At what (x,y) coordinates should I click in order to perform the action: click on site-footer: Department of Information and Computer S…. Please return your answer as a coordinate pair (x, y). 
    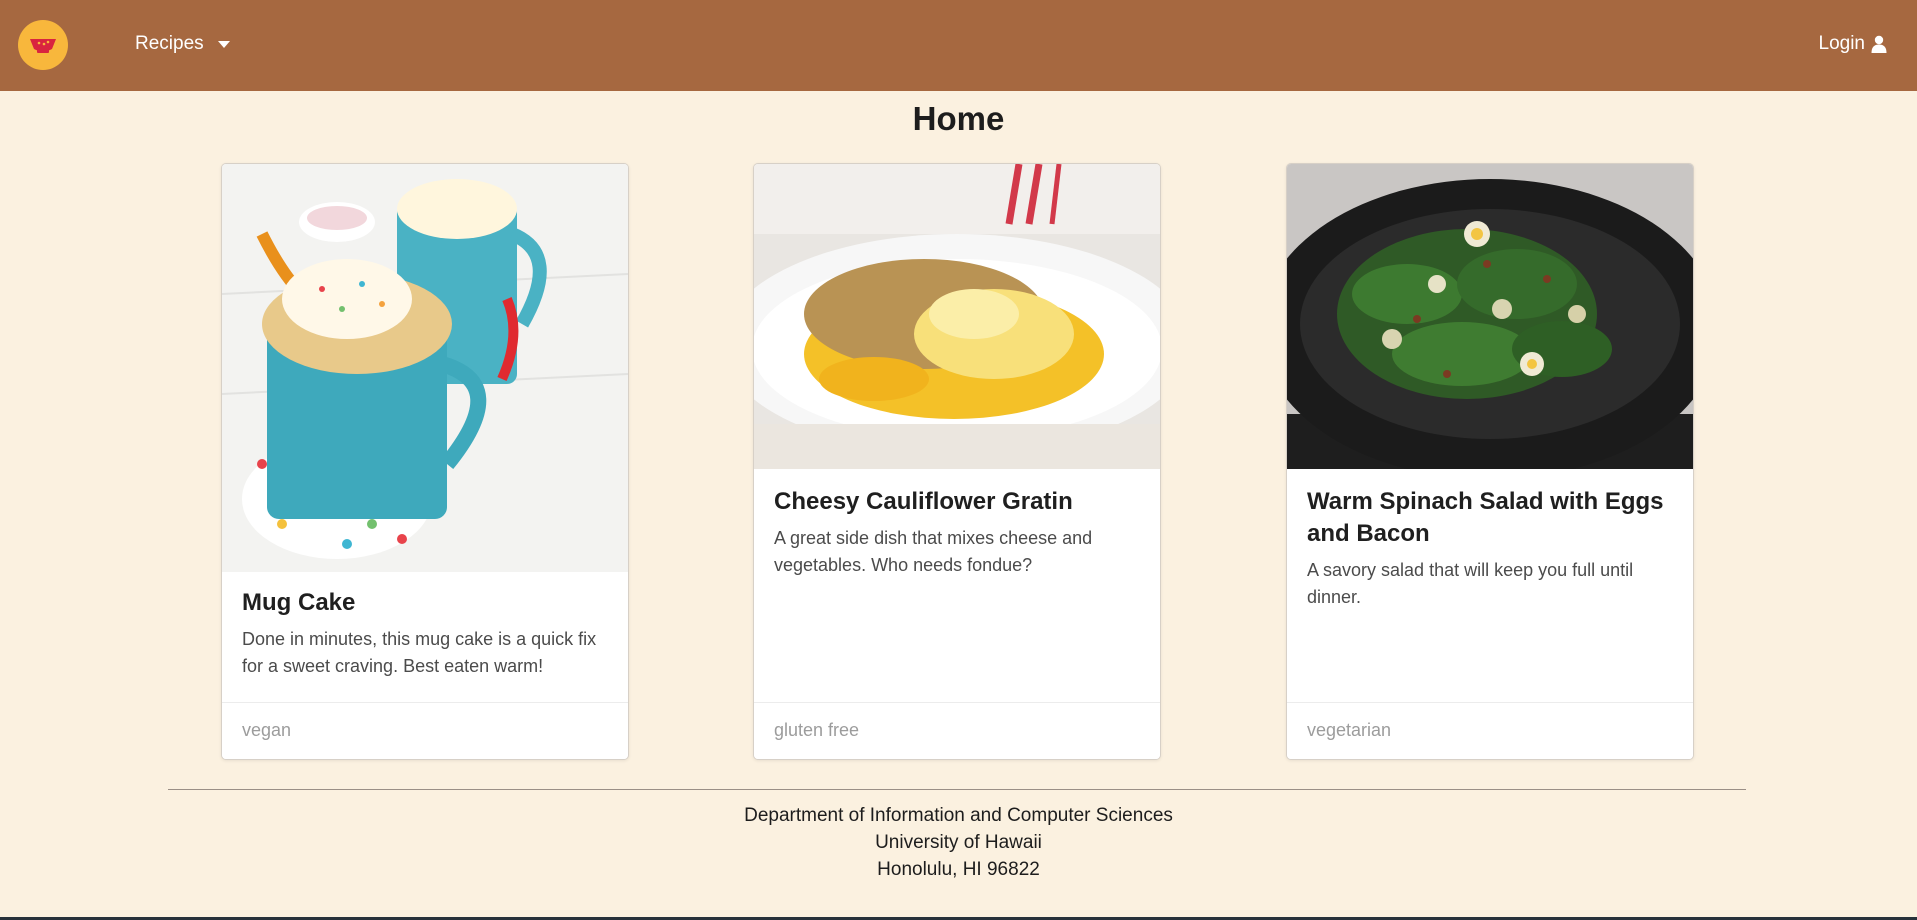
    Looking at the image, I should click on (958, 842).